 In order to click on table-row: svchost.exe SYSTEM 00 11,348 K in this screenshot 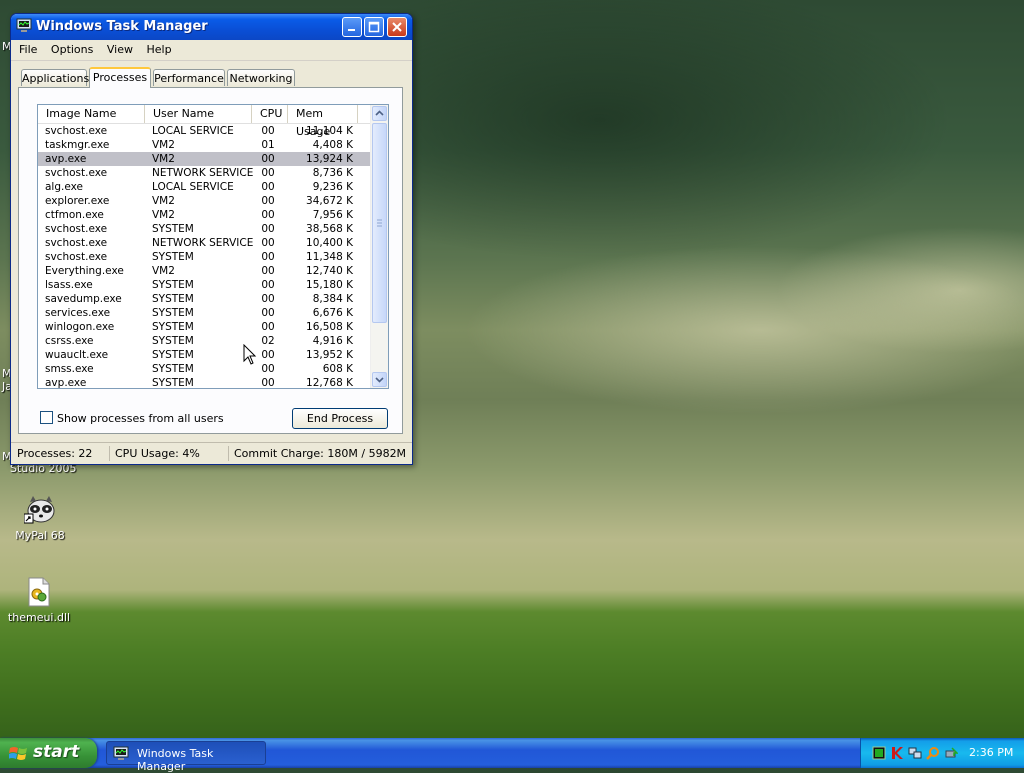, I will do `click(204, 257)`.